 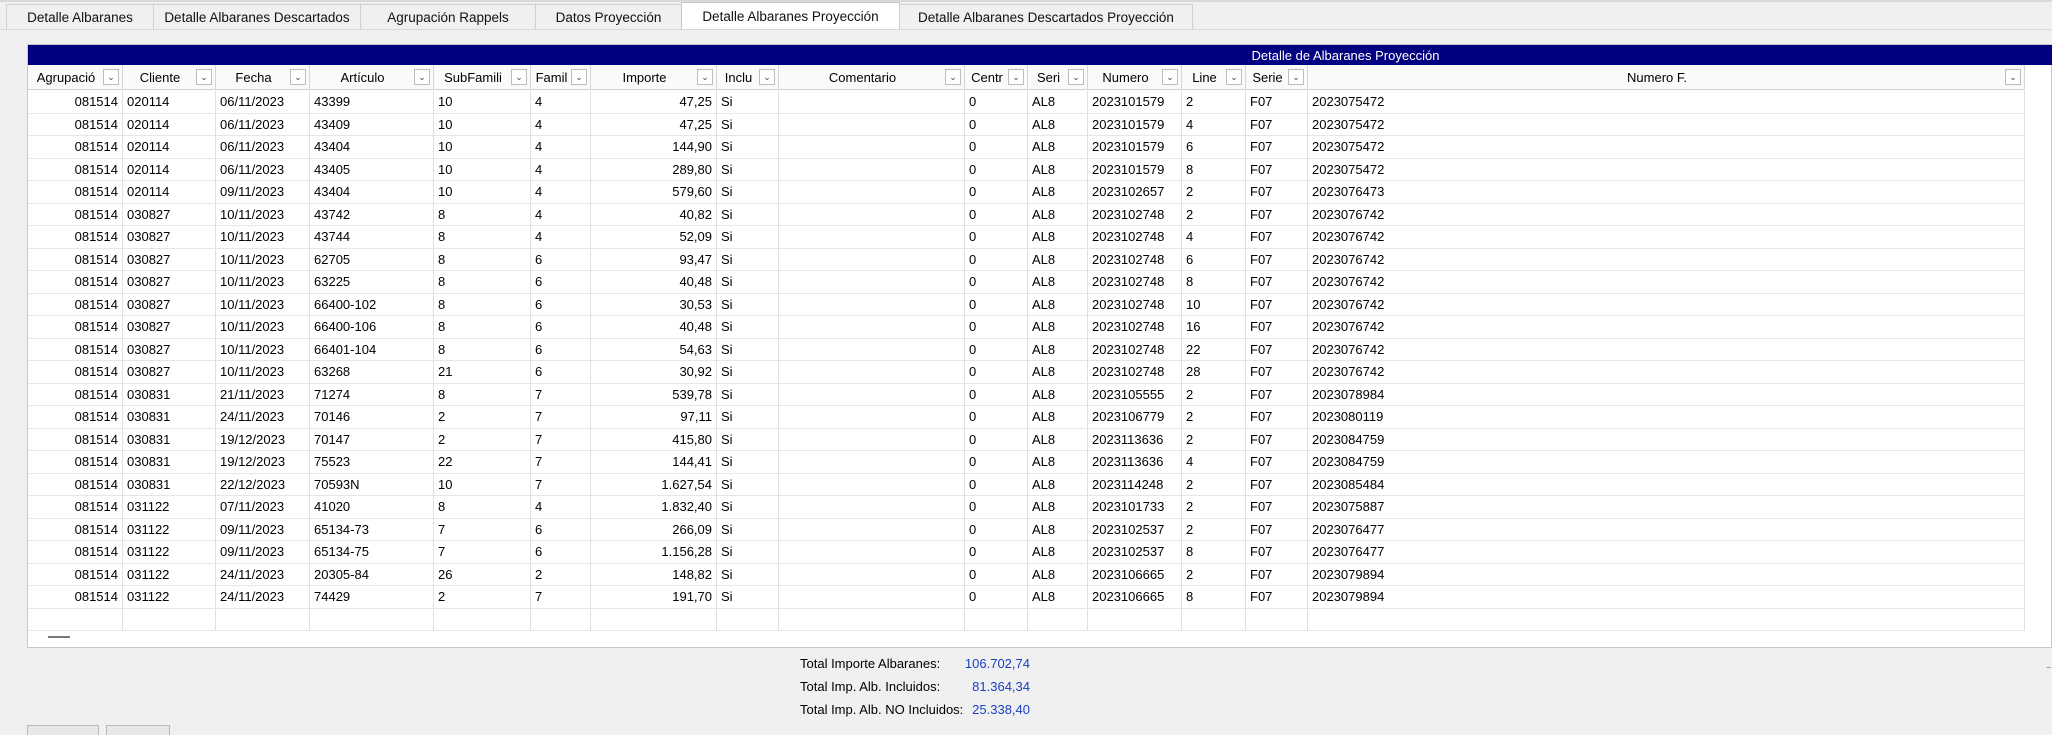 I want to click on tab-4: Detalle Albaranes Proyección, so click(x=790, y=16).